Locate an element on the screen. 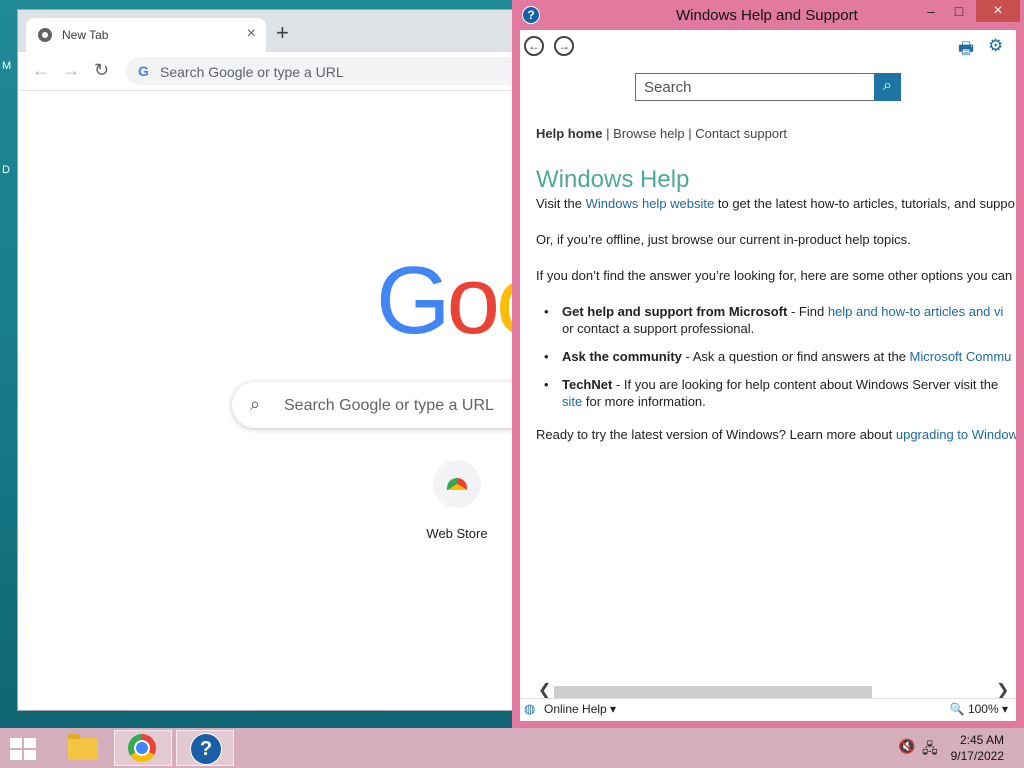 The width and height of the screenshot is (1024, 768). omnibox-placeholder: Search Google or type a URL is located at coordinates (252, 72).